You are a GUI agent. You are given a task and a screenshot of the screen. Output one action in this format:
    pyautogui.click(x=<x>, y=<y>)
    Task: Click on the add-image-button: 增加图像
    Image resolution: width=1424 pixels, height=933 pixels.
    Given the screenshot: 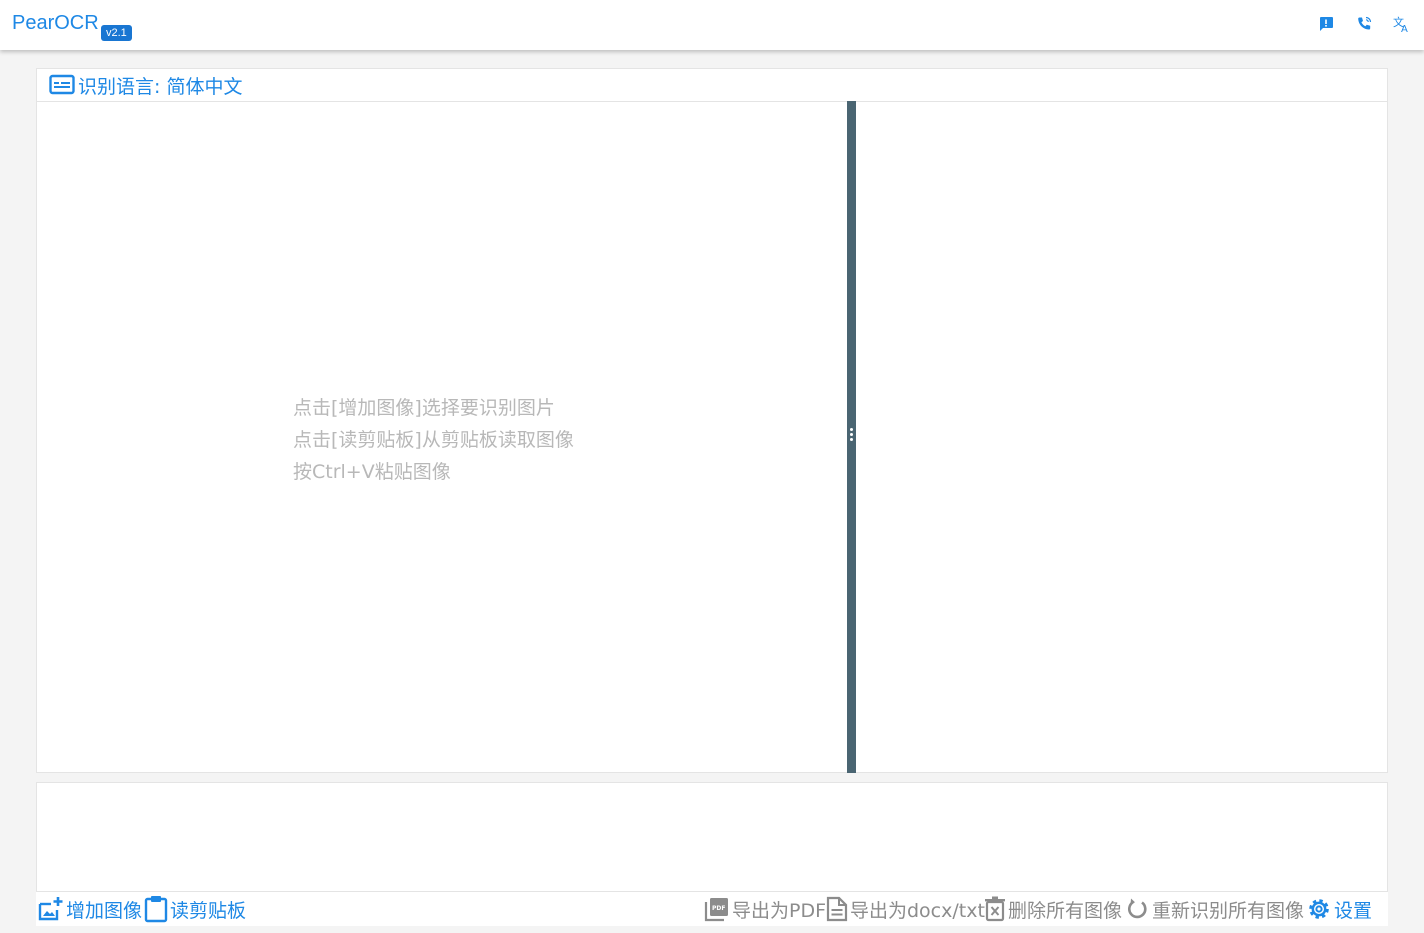 What is the action you would take?
    pyautogui.click(x=90, y=909)
    